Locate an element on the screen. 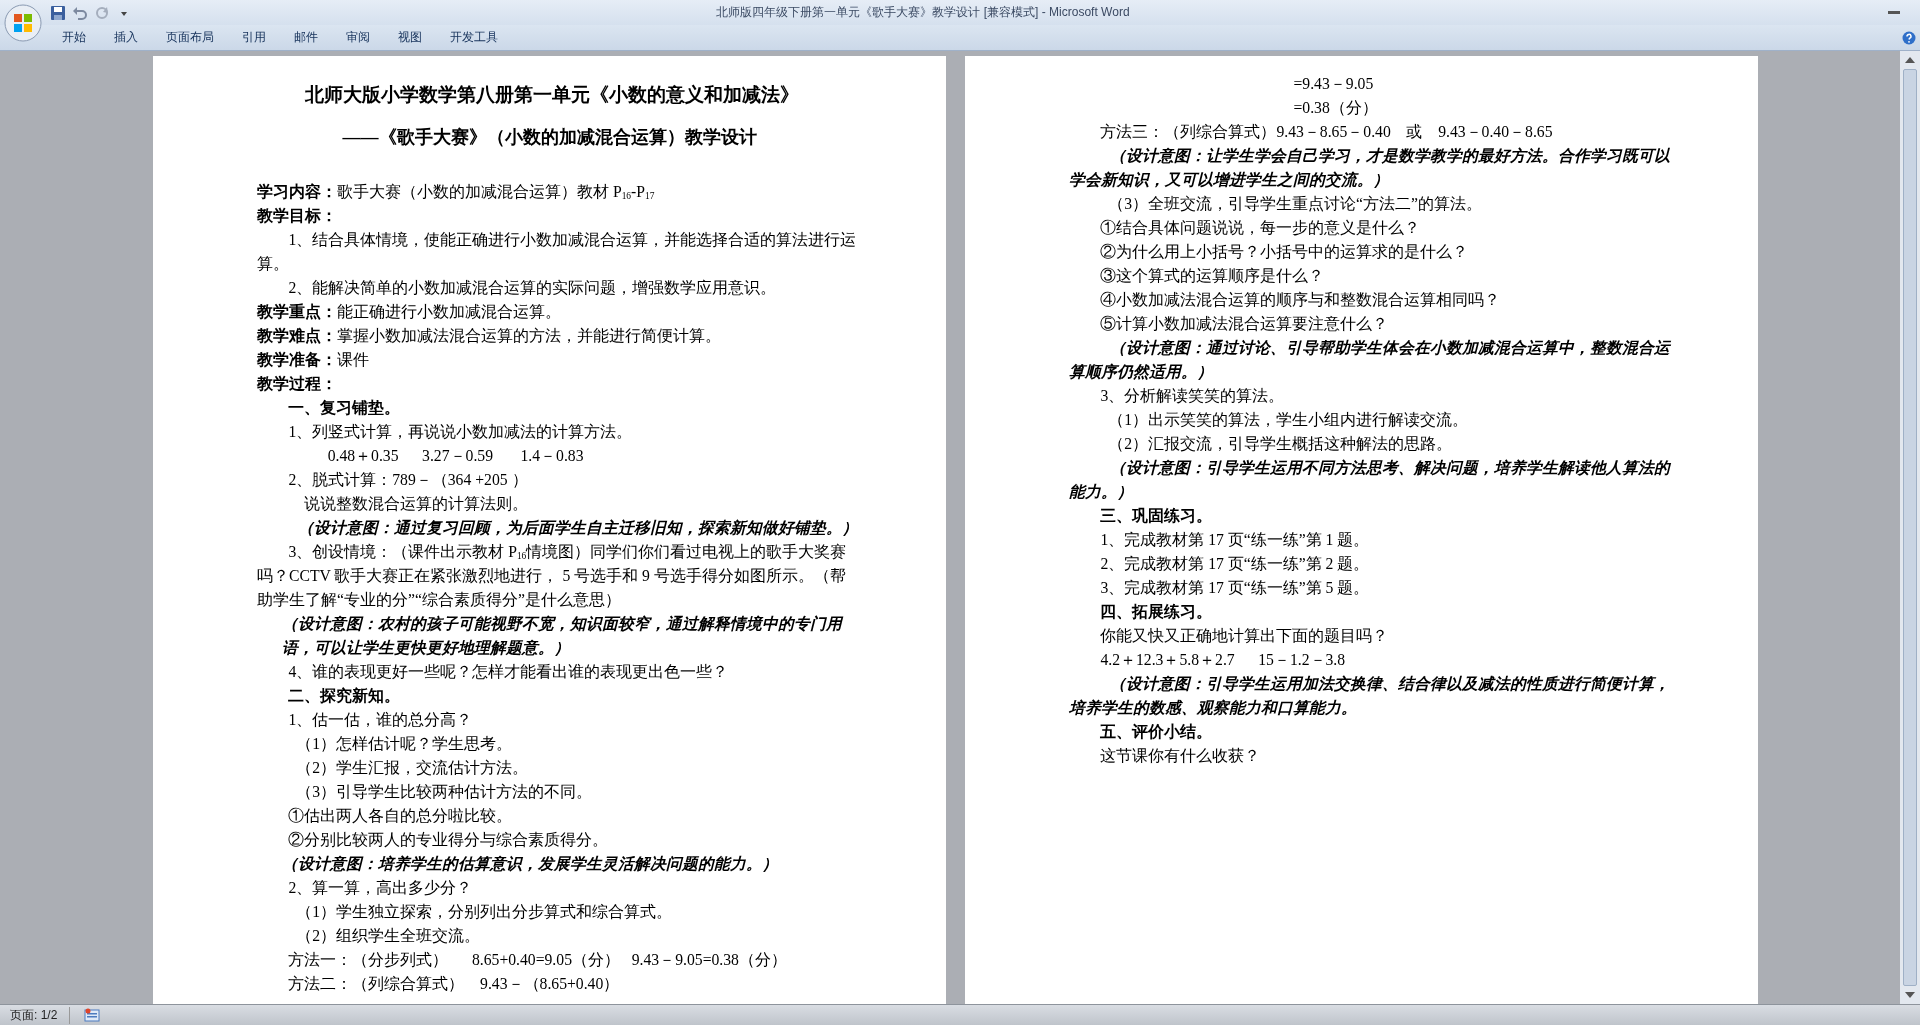 This screenshot has height=1025, width=1920. paragraph: ②分别比较两人的专业得分与综合素质得分。 is located at coordinates (448, 840).